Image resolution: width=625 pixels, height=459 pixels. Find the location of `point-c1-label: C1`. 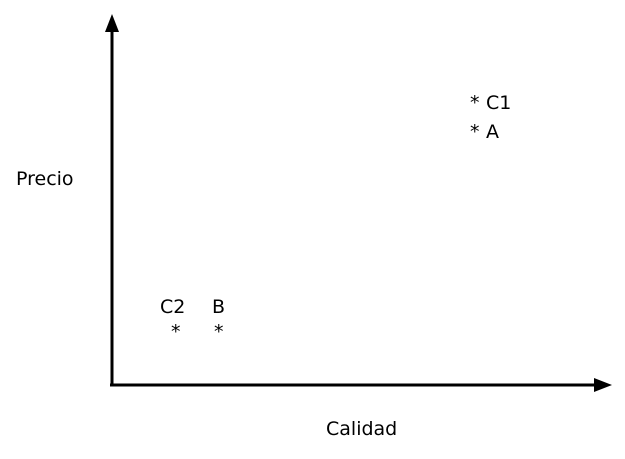

point-c1-label: C1 is located at coordinates (498, 103).